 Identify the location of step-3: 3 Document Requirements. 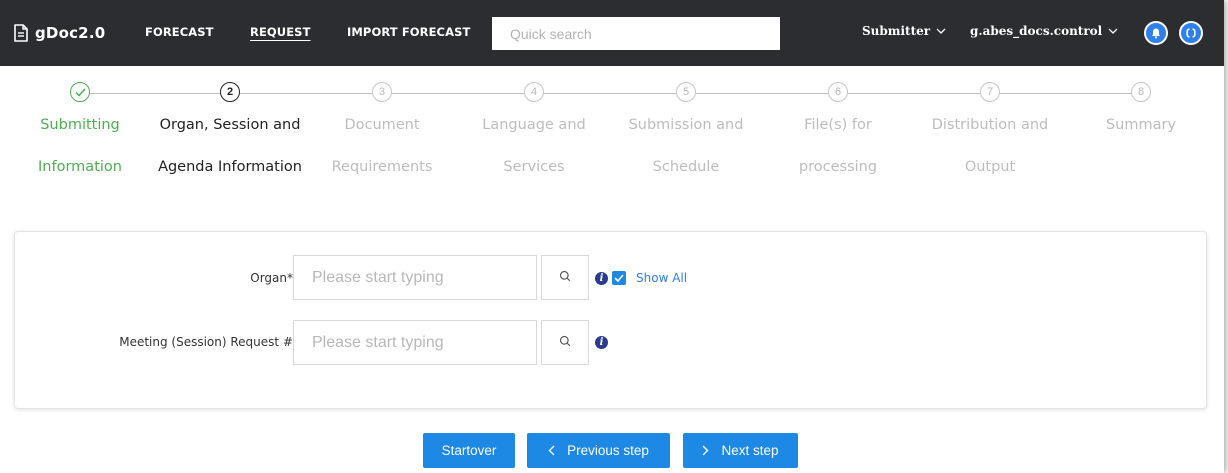
(382, 135).